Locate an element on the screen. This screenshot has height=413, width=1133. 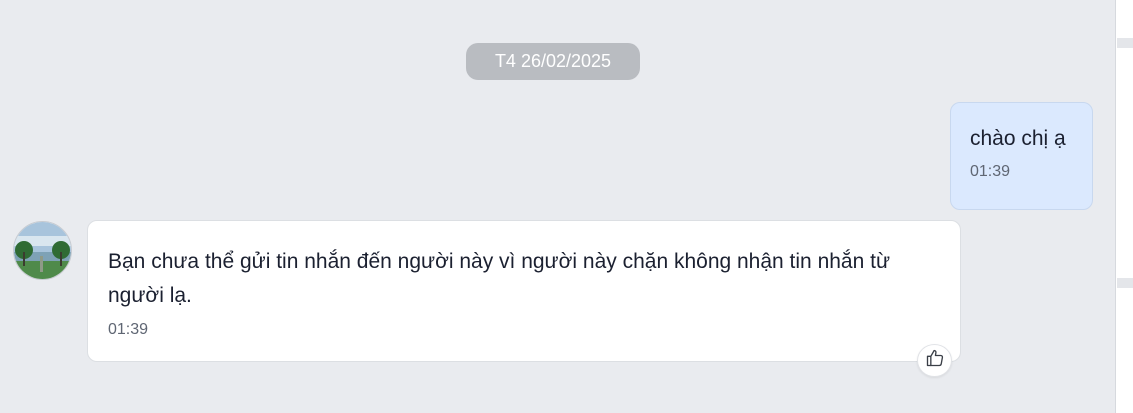
reaction-button is located at coordinates (934, 360).